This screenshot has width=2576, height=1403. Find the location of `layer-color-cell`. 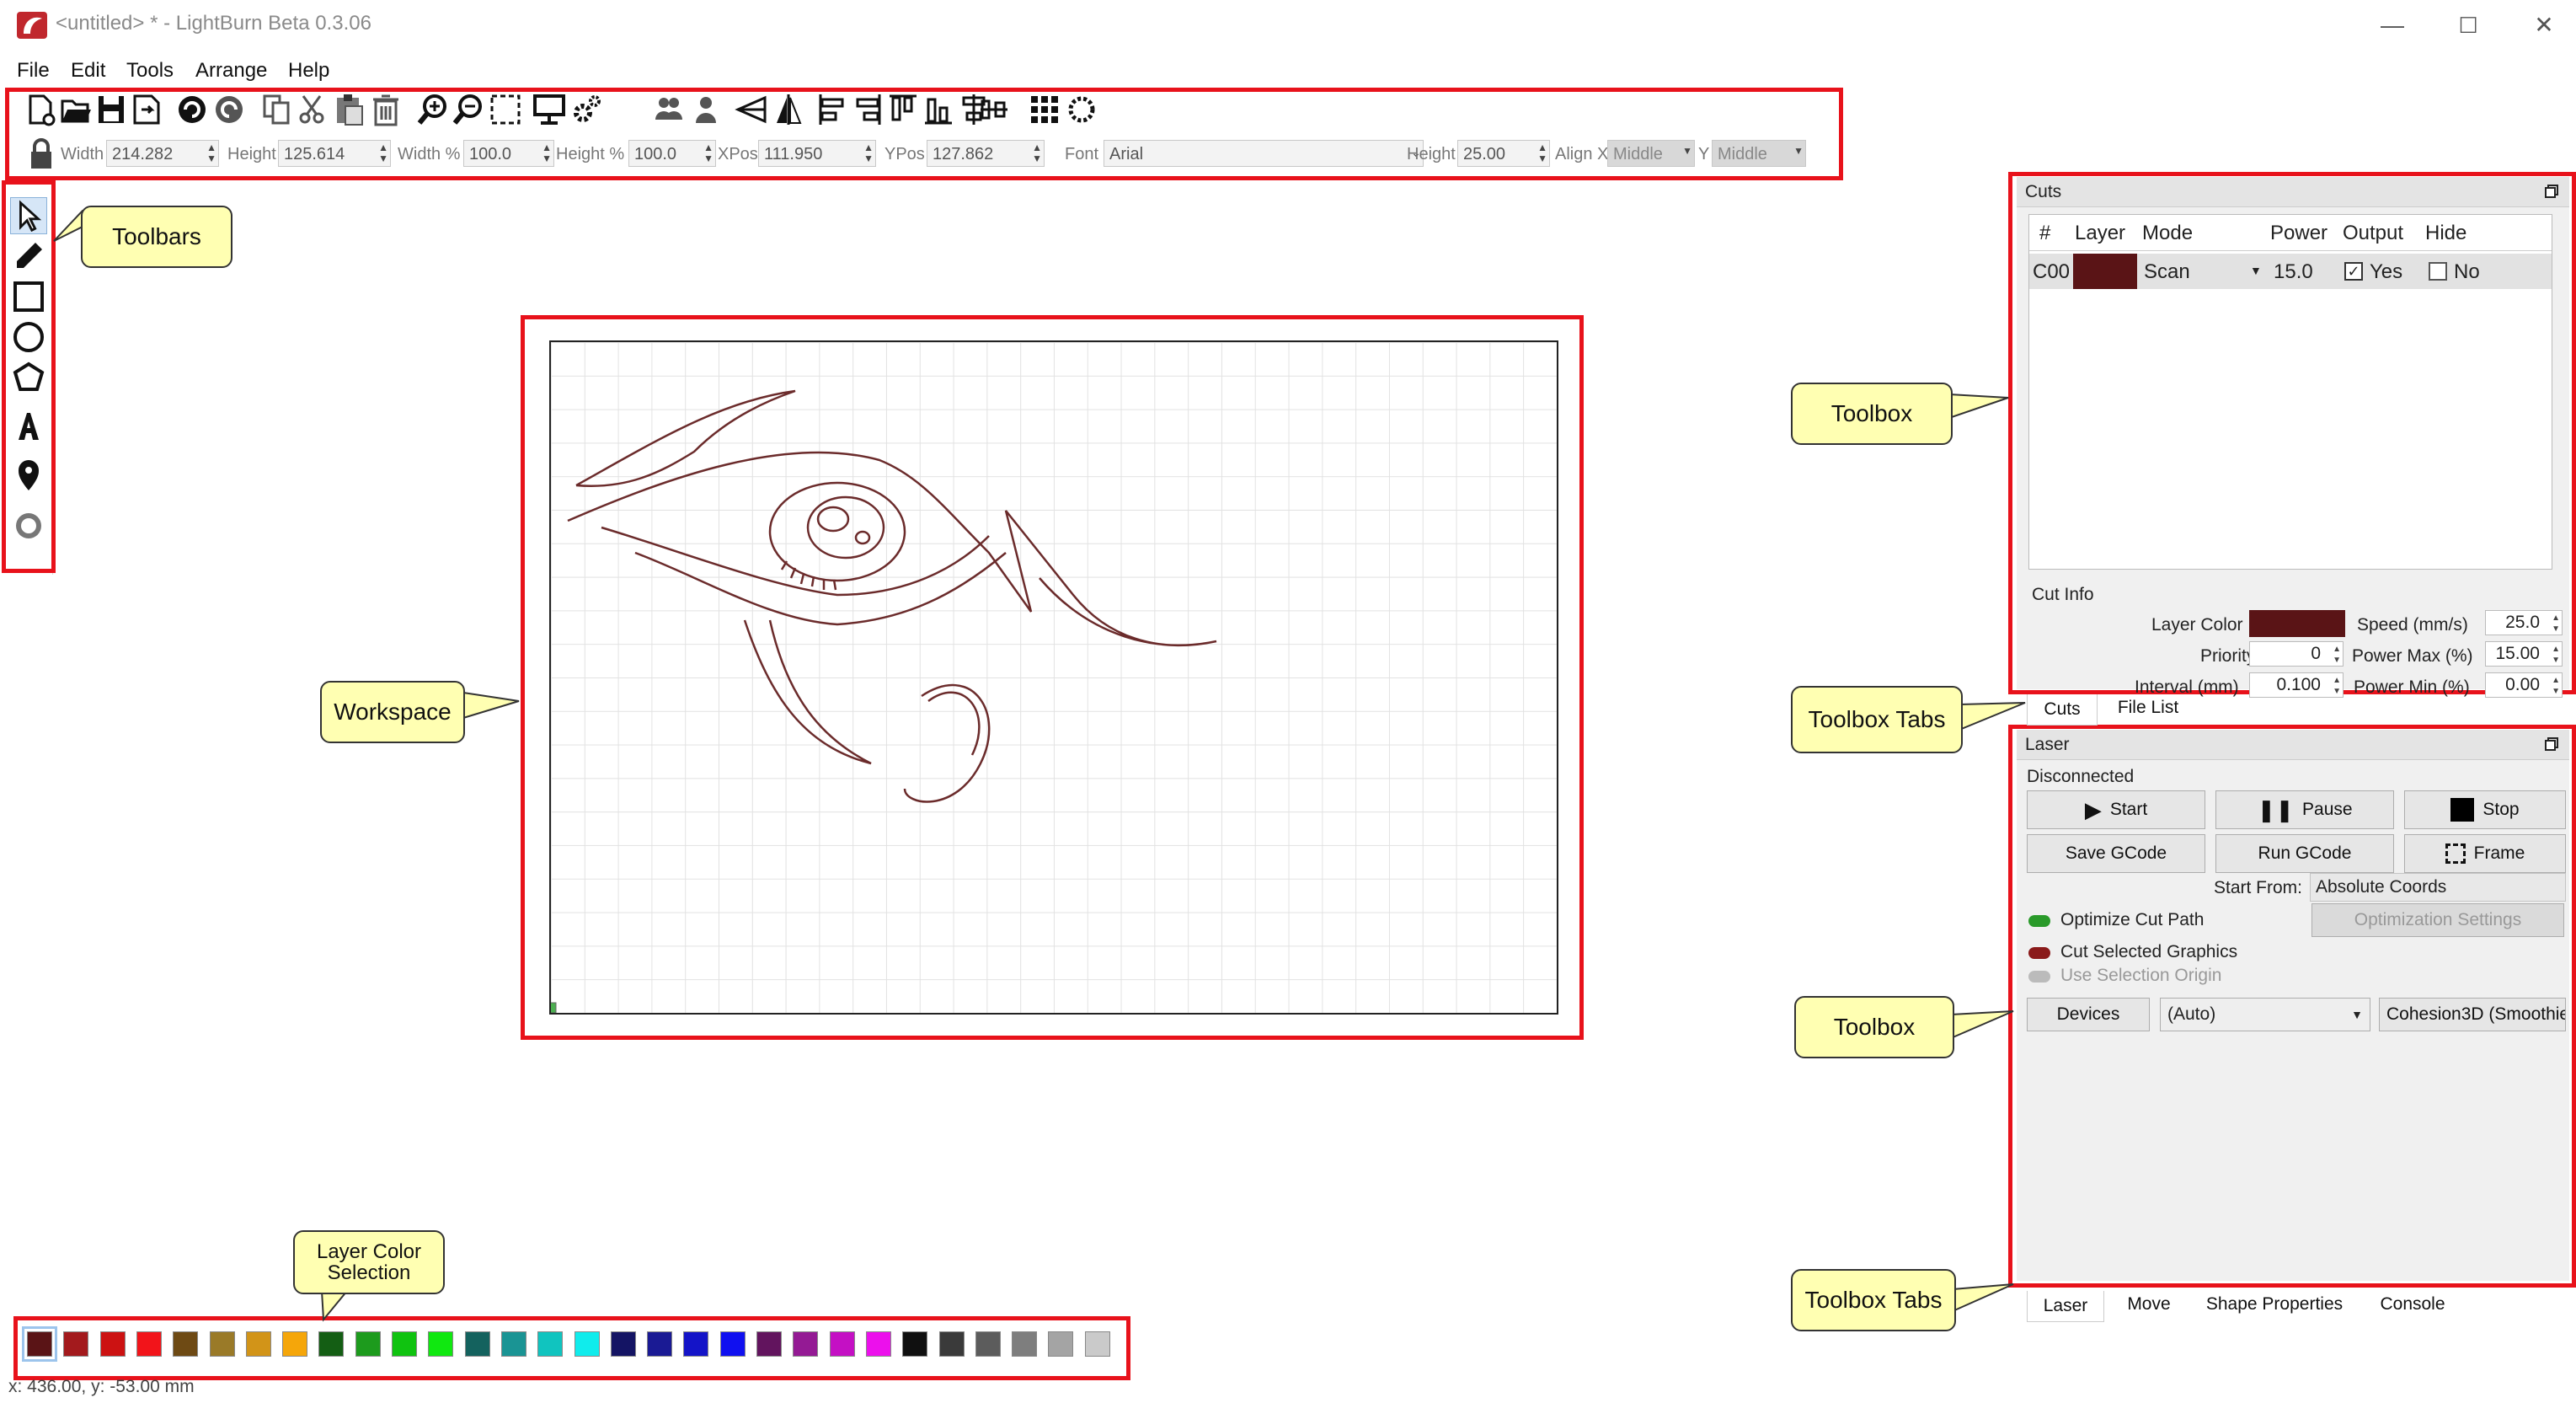

layer-color-cell is located at coordinates (2105, 271).